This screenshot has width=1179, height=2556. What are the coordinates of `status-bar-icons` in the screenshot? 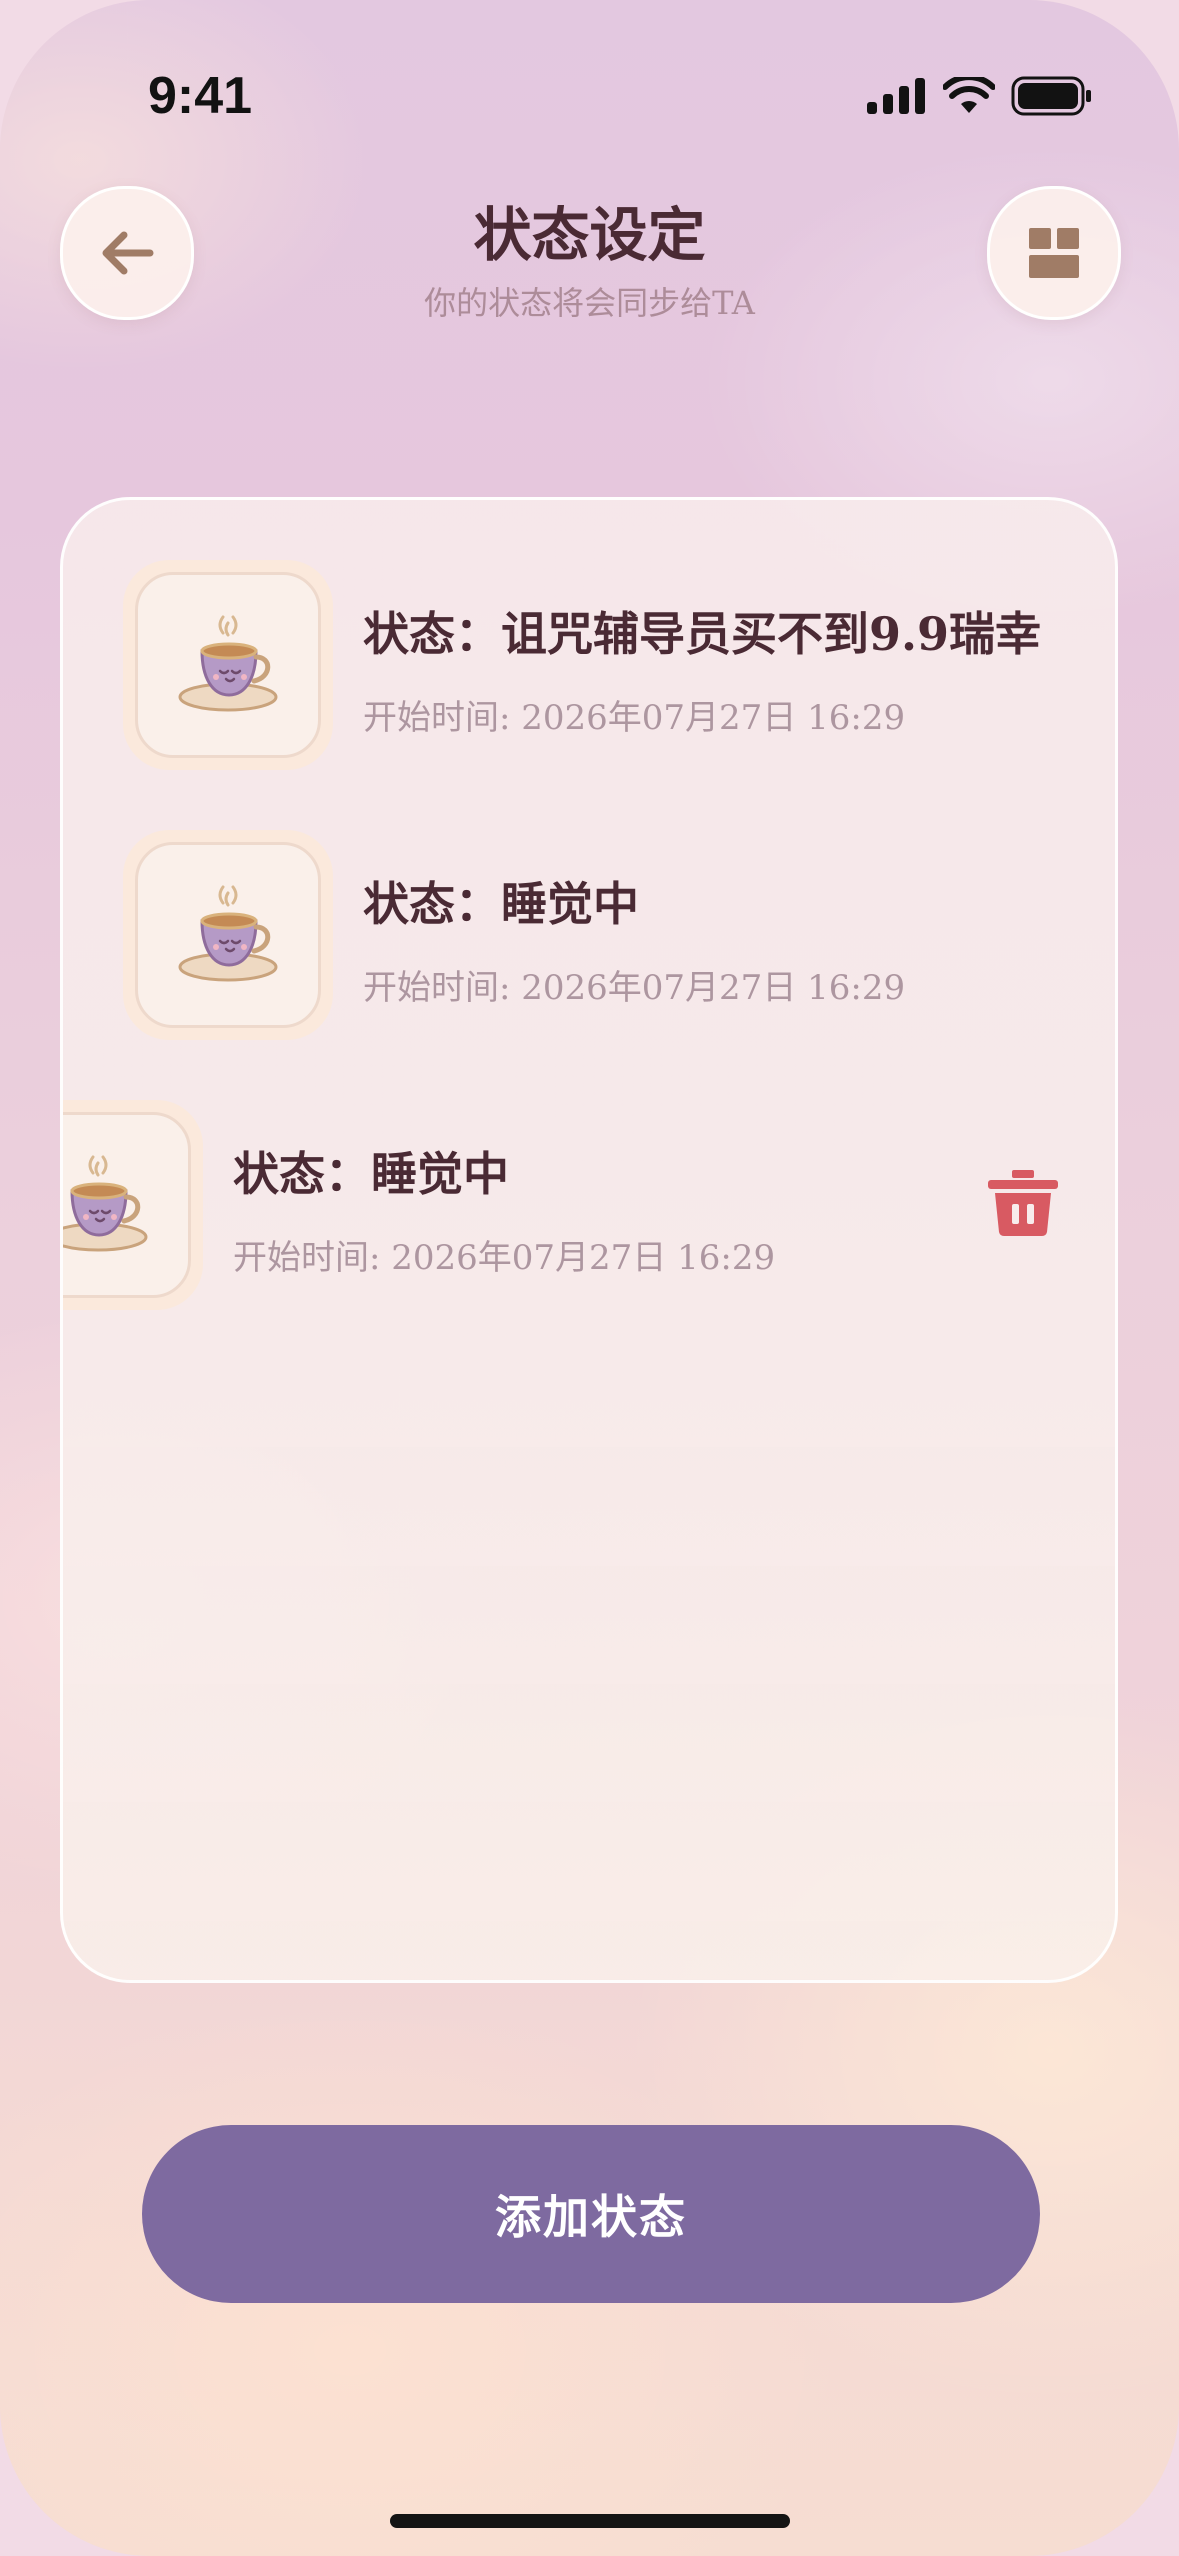 It's located at (980, 96).